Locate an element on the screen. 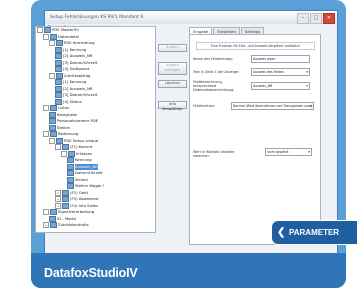 The height and width of the screenshot is (293, 357). close-button: ✕ is located at coordinates (329, 18).